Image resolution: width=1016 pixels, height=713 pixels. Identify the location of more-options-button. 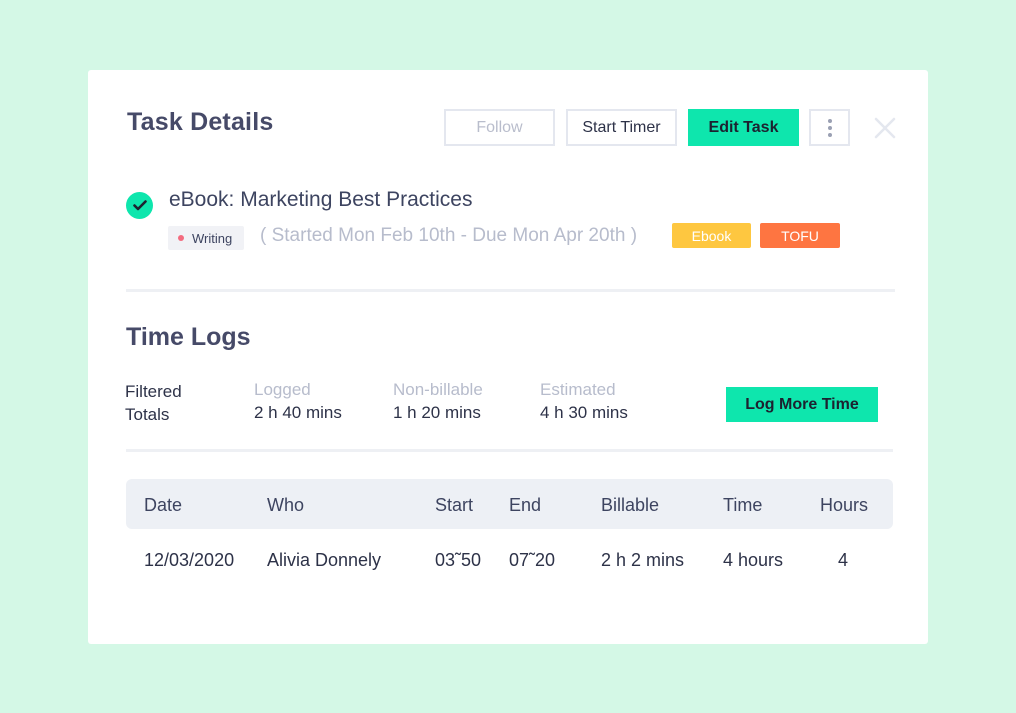
(829, 127).